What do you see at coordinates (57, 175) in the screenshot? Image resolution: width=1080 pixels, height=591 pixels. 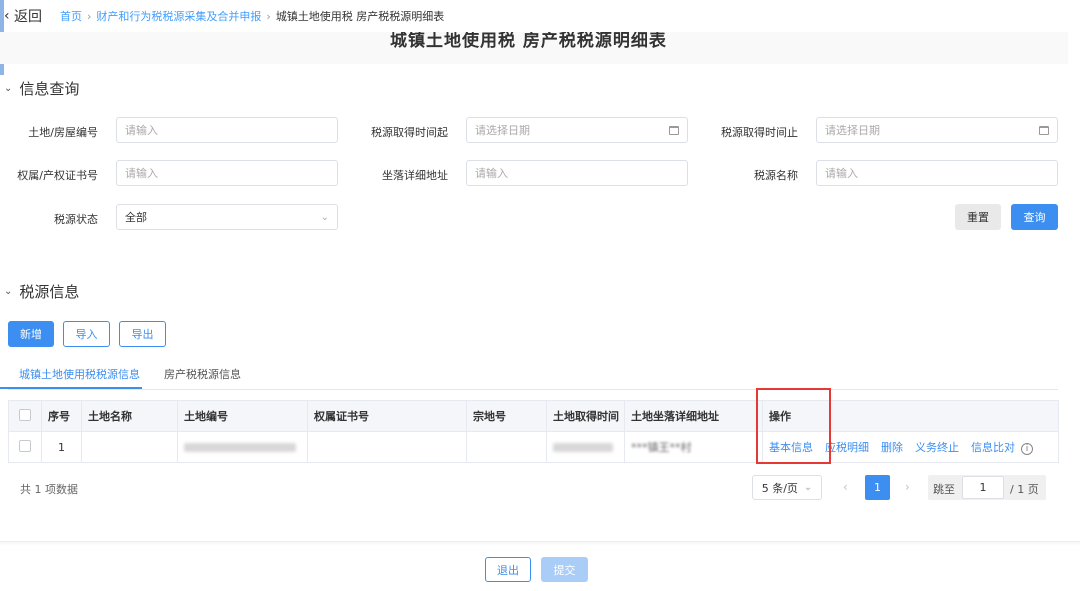 I see `cert-no-label: 权属/产权证书号` at bounding box center [57, 175].